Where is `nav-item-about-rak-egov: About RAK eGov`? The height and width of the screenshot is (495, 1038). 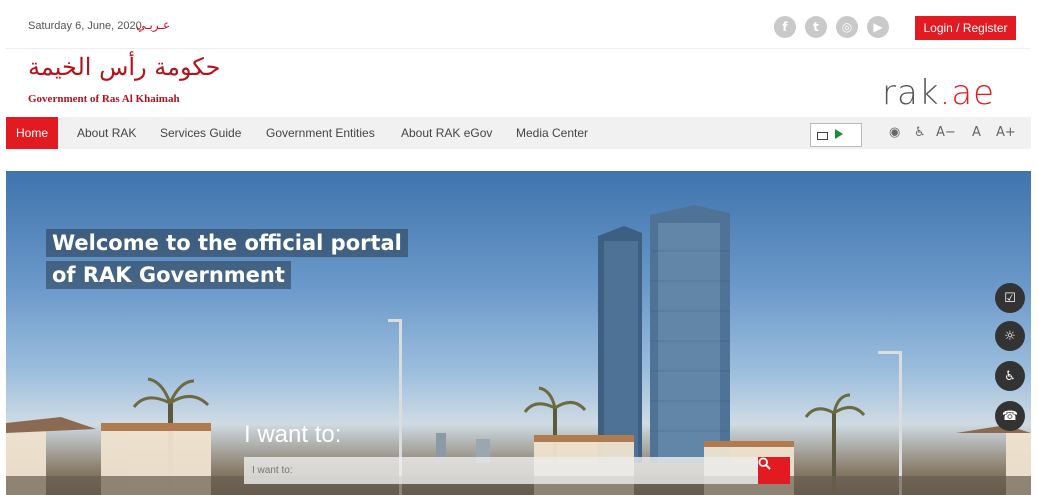
nav-item-about-rak-egov: About RAK eGov is located at coordinates (446, 133).